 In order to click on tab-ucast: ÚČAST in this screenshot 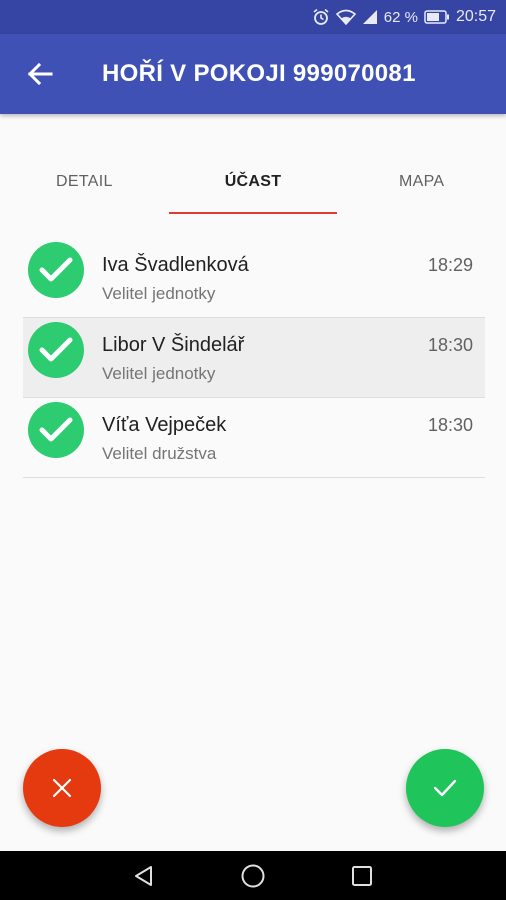, I will do `click(253, 182)`.